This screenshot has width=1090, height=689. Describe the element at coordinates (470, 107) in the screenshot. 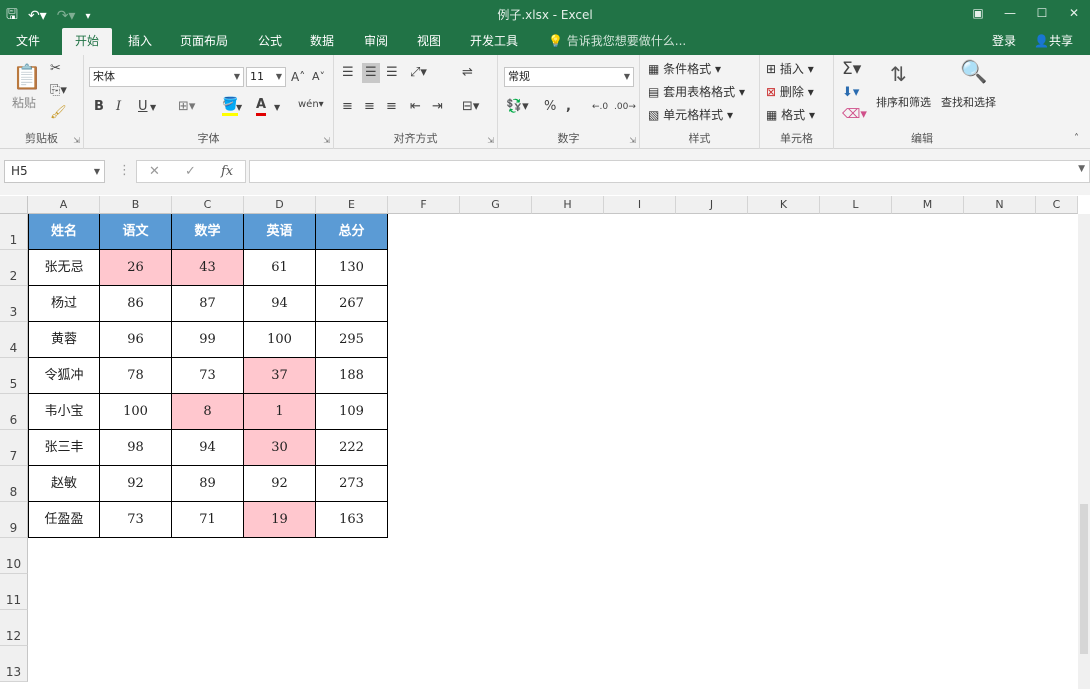

I see `merge-center-icon: ⊟▾` at that location.